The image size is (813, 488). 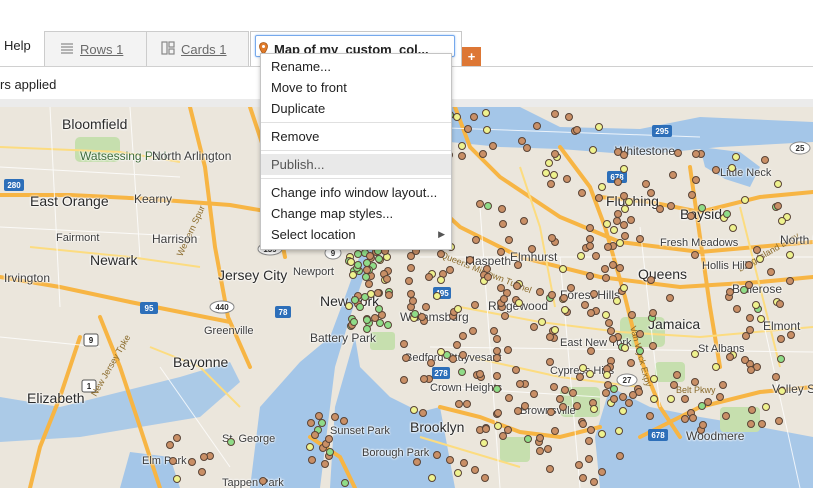 What do you see at coordinates (356, 234) in the screenshot?
I see `menu-item-select-location: Select location ▶` at bounding box center [356, 234].